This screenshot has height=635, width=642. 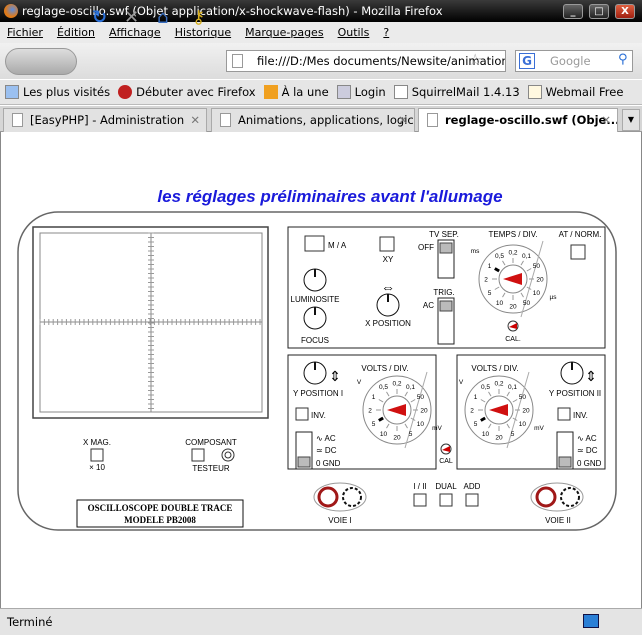 What do you see at coordinates (446, 486) in the screenshot?
I see `dual-label: DUAL` at bounding box center [446, 486].